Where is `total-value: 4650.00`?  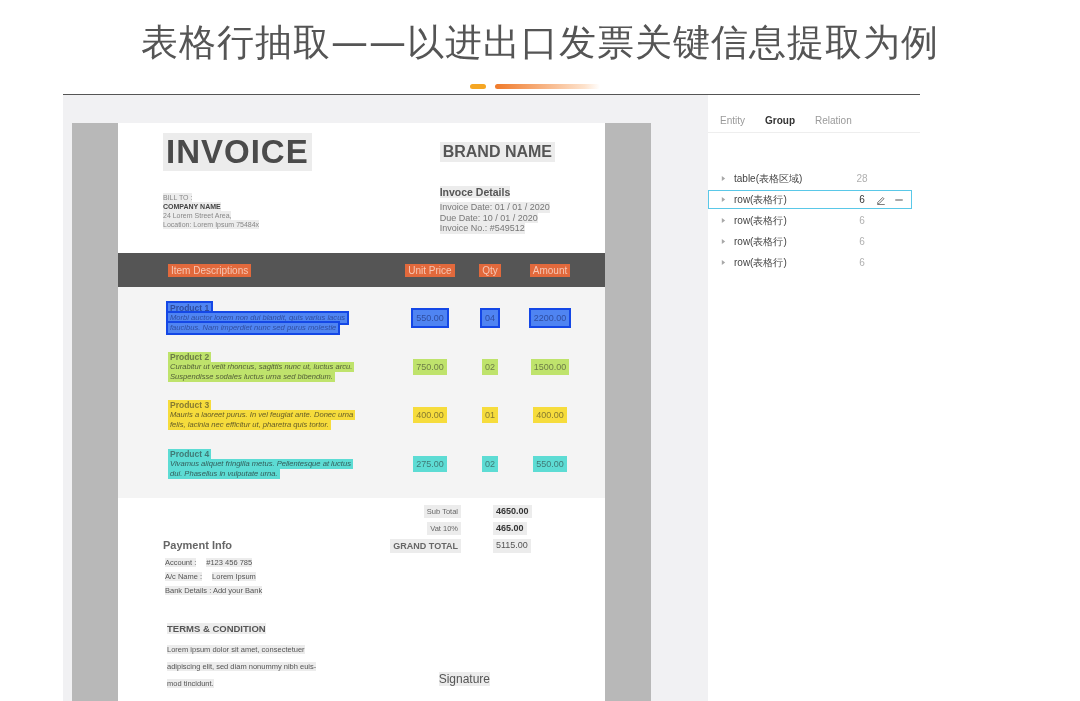 total-value: 4650.00 is located at coordinates (512, 511).